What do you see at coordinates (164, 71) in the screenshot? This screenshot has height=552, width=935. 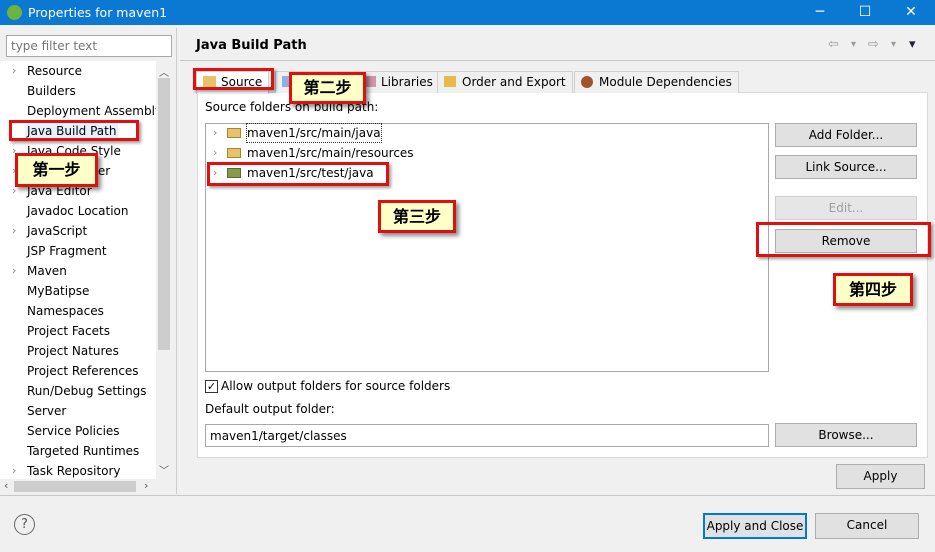 I see `scroll-up-icon: ︿` at bounding box center [164, 71].